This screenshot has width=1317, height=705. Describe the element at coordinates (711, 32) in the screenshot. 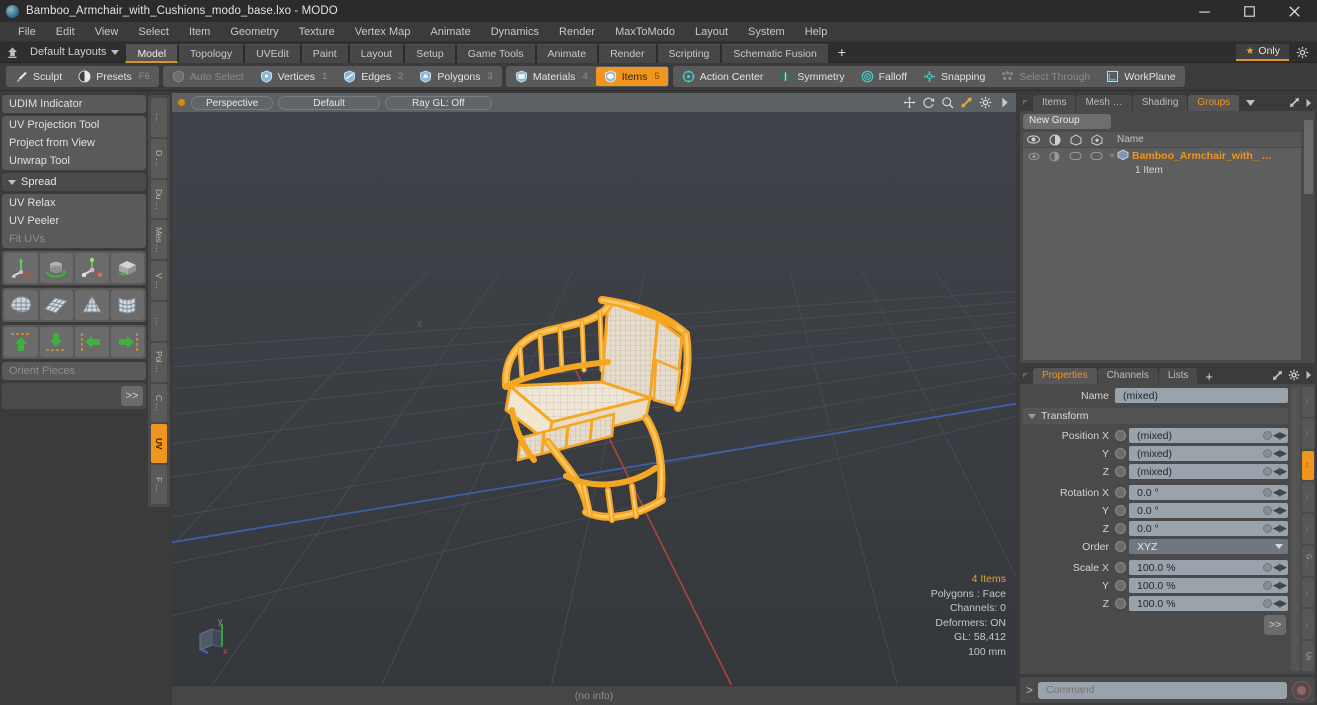

I see `menu-item-layout: Layout` at that location.